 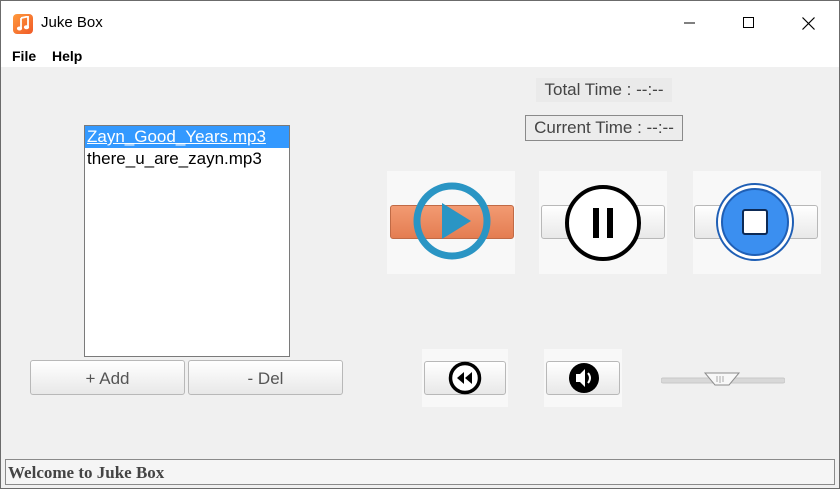 I want to click on stop-circle-icon, so click(x=755, y=222).